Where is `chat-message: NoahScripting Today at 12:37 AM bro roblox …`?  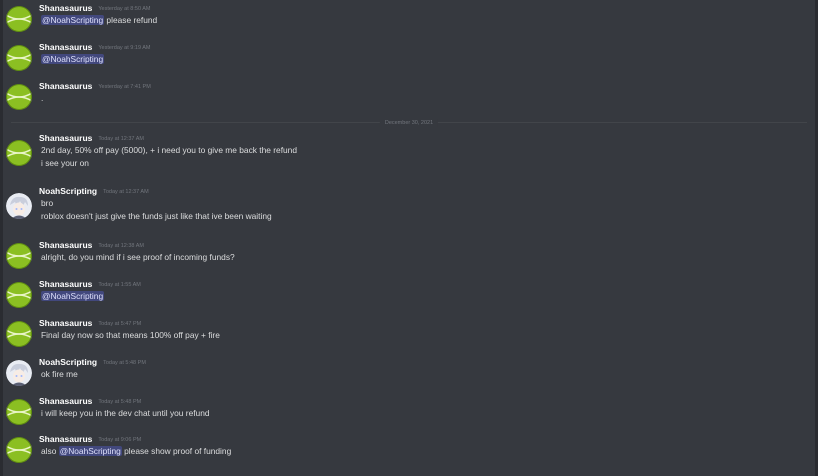 chat-message: NoahScripting Today at 12:37 AM bro roblox … is located at coordinates (409, 204).